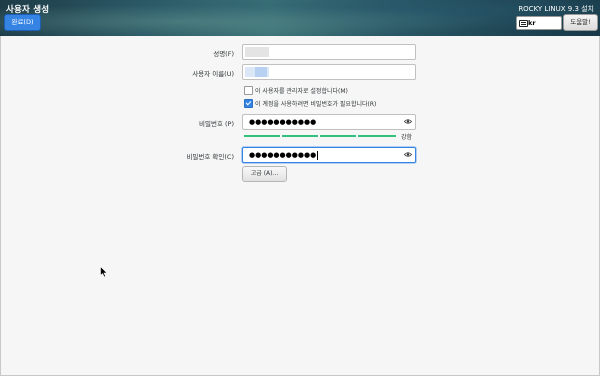 Image resolution: width=600 pixels, height=376 pixels. Describe the element at coordinates (257, 72) in the screenshot. I see `username-value-redacted` at that location.